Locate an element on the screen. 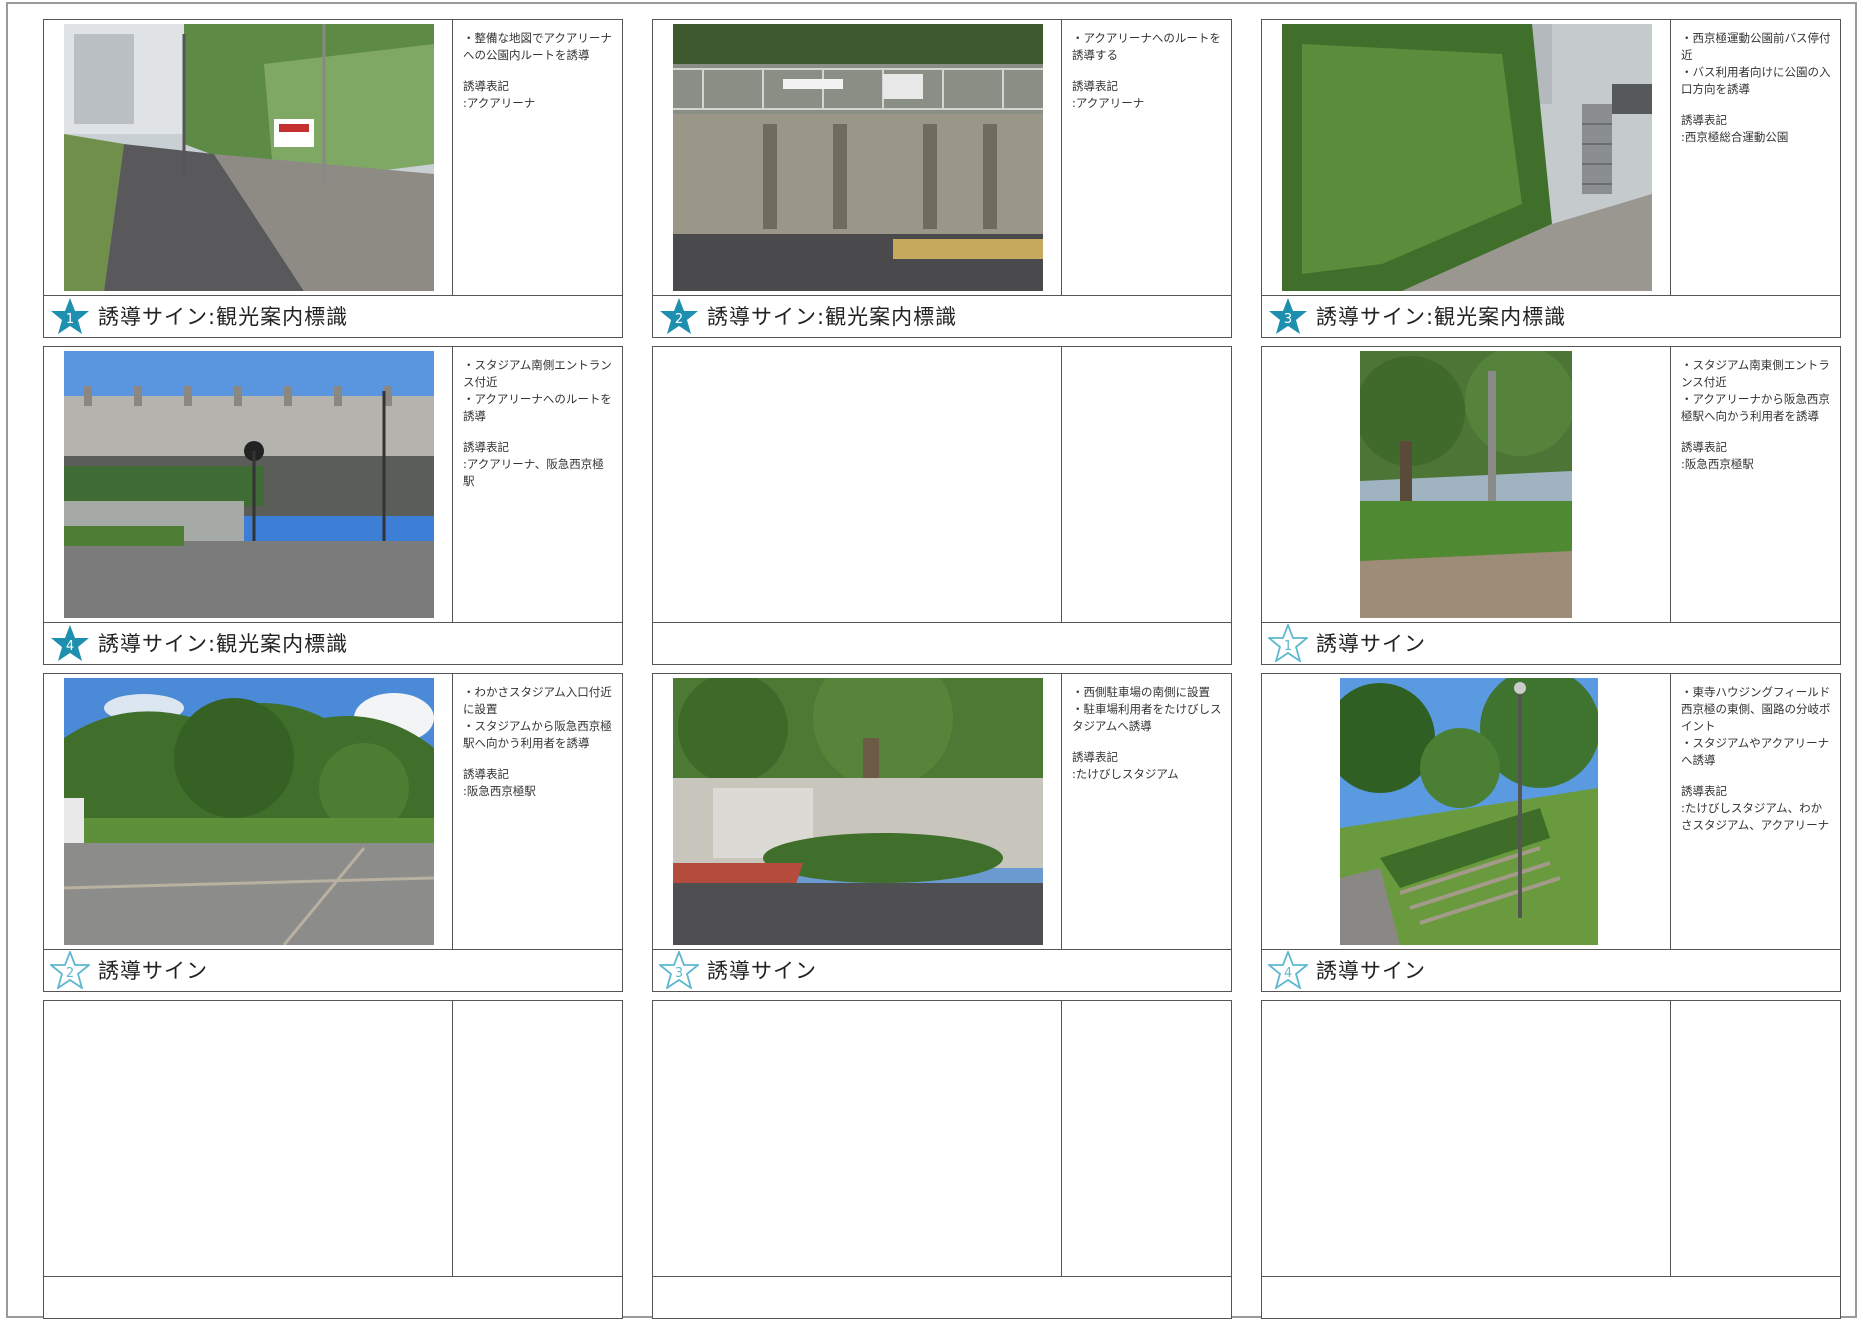 The image size is (1863, 1323). parking-lot-trees-photo is located at coordinates (249, 811).